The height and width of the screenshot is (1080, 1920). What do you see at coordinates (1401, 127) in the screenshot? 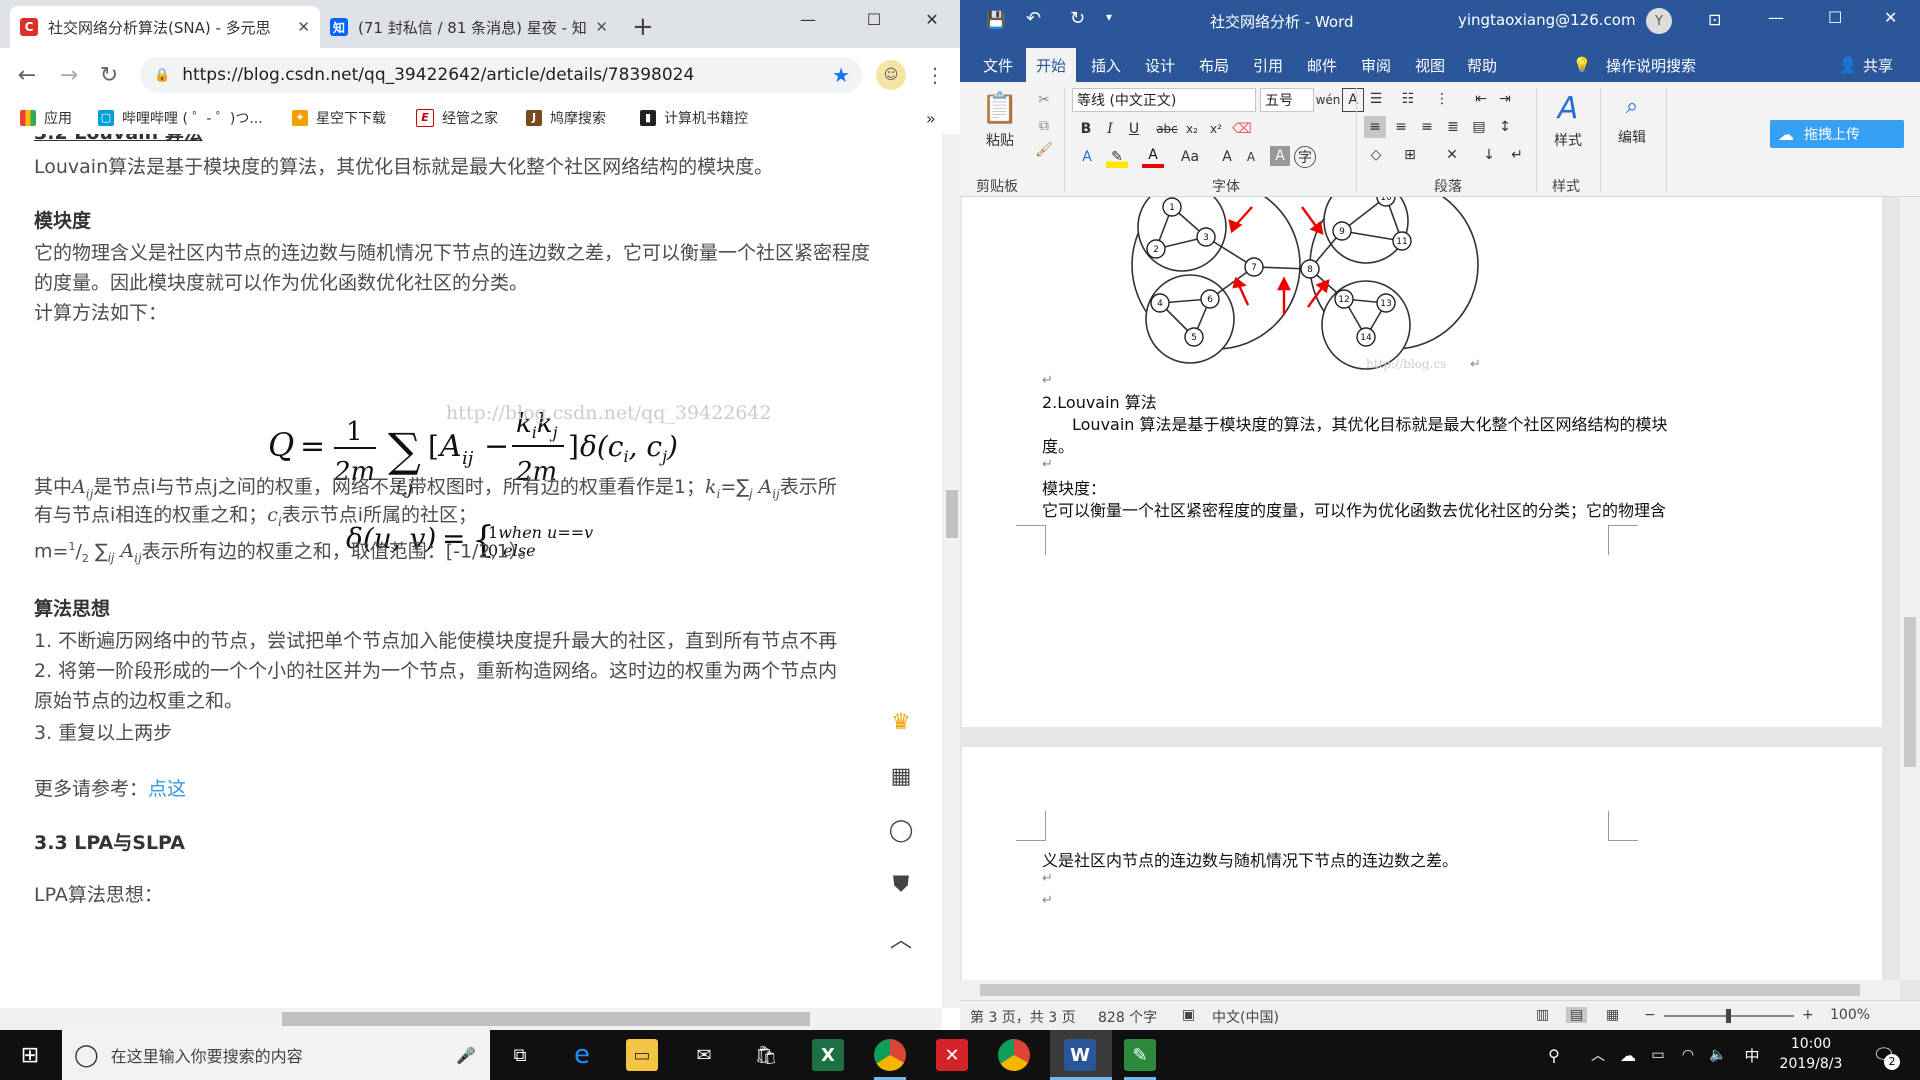
I see `align-center-icon: ≡` at bounding box center [1401, 127].